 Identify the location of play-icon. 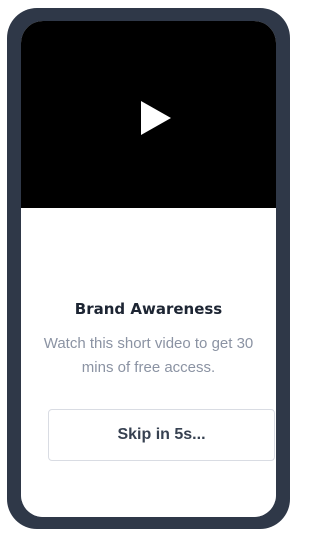
(156, 118).